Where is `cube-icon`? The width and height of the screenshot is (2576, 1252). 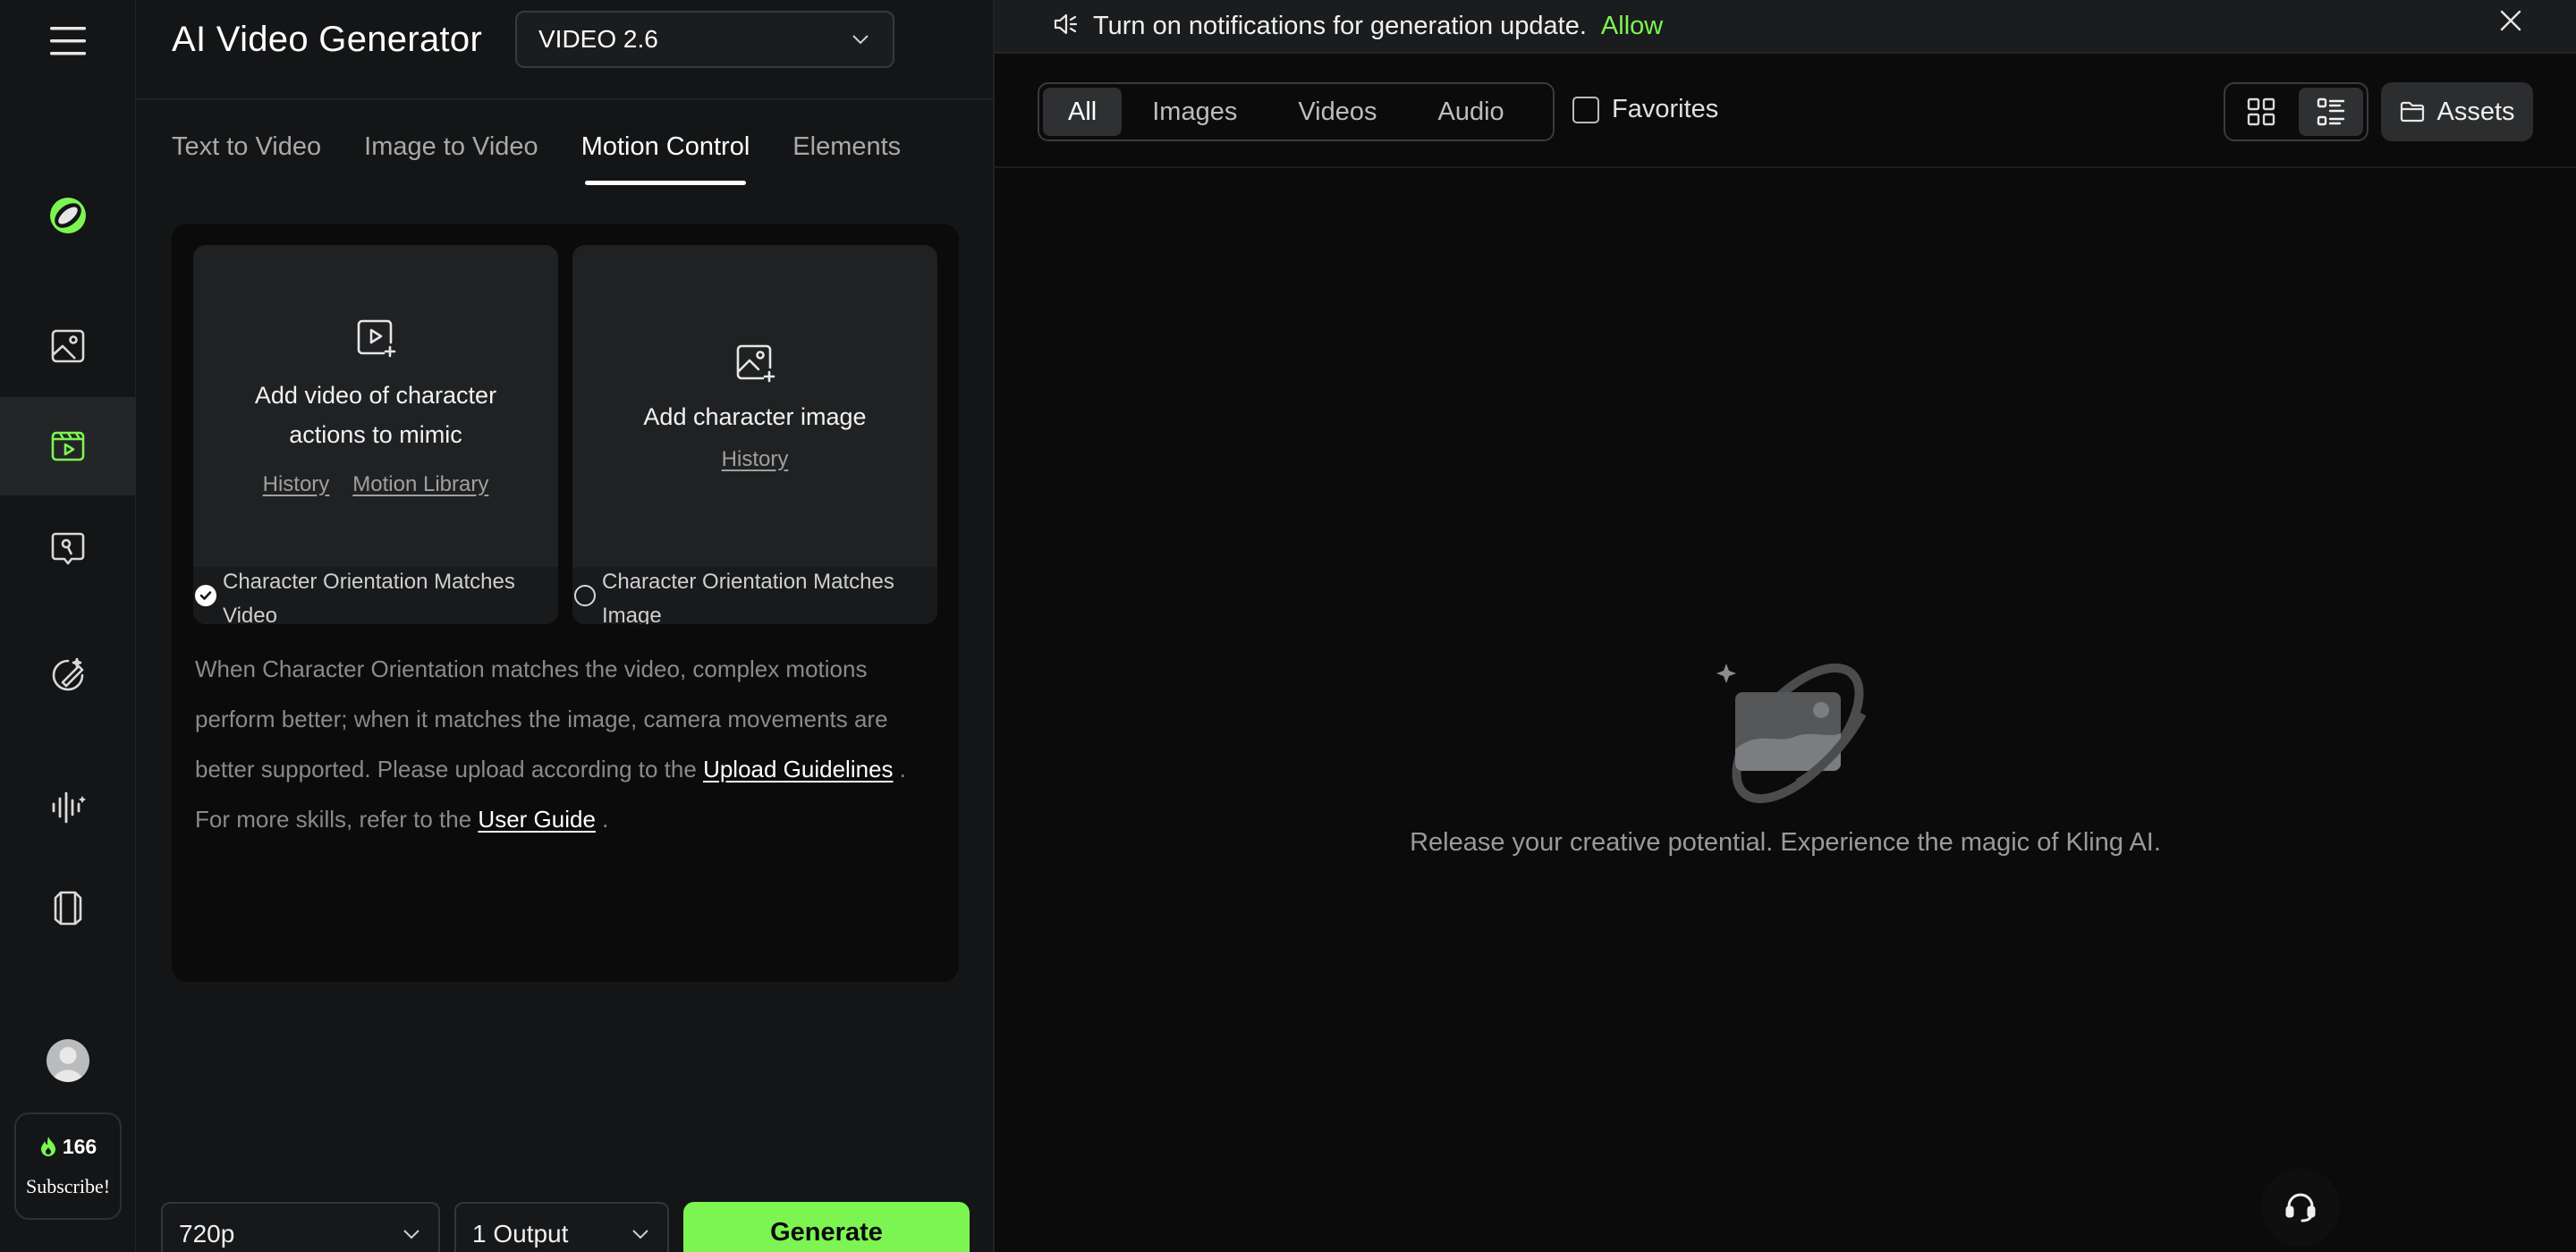
cube-icon is located at coordinates (68, 909).